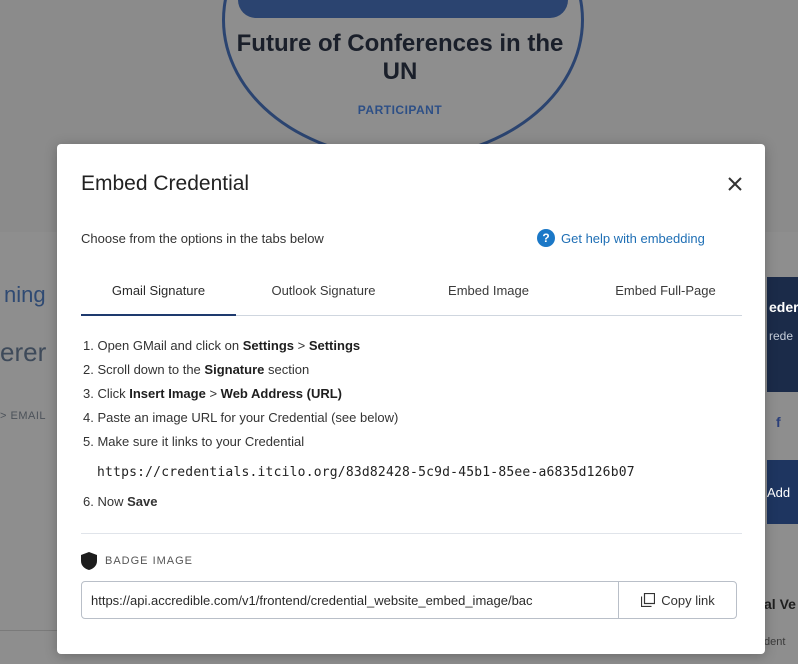 This screenshot has height=664, width=798. What do you see at coordinates (323, 293) in the screenshot?
I see `tab-outlook-signature: Outlook Signature` at bounding box center [323, 293].